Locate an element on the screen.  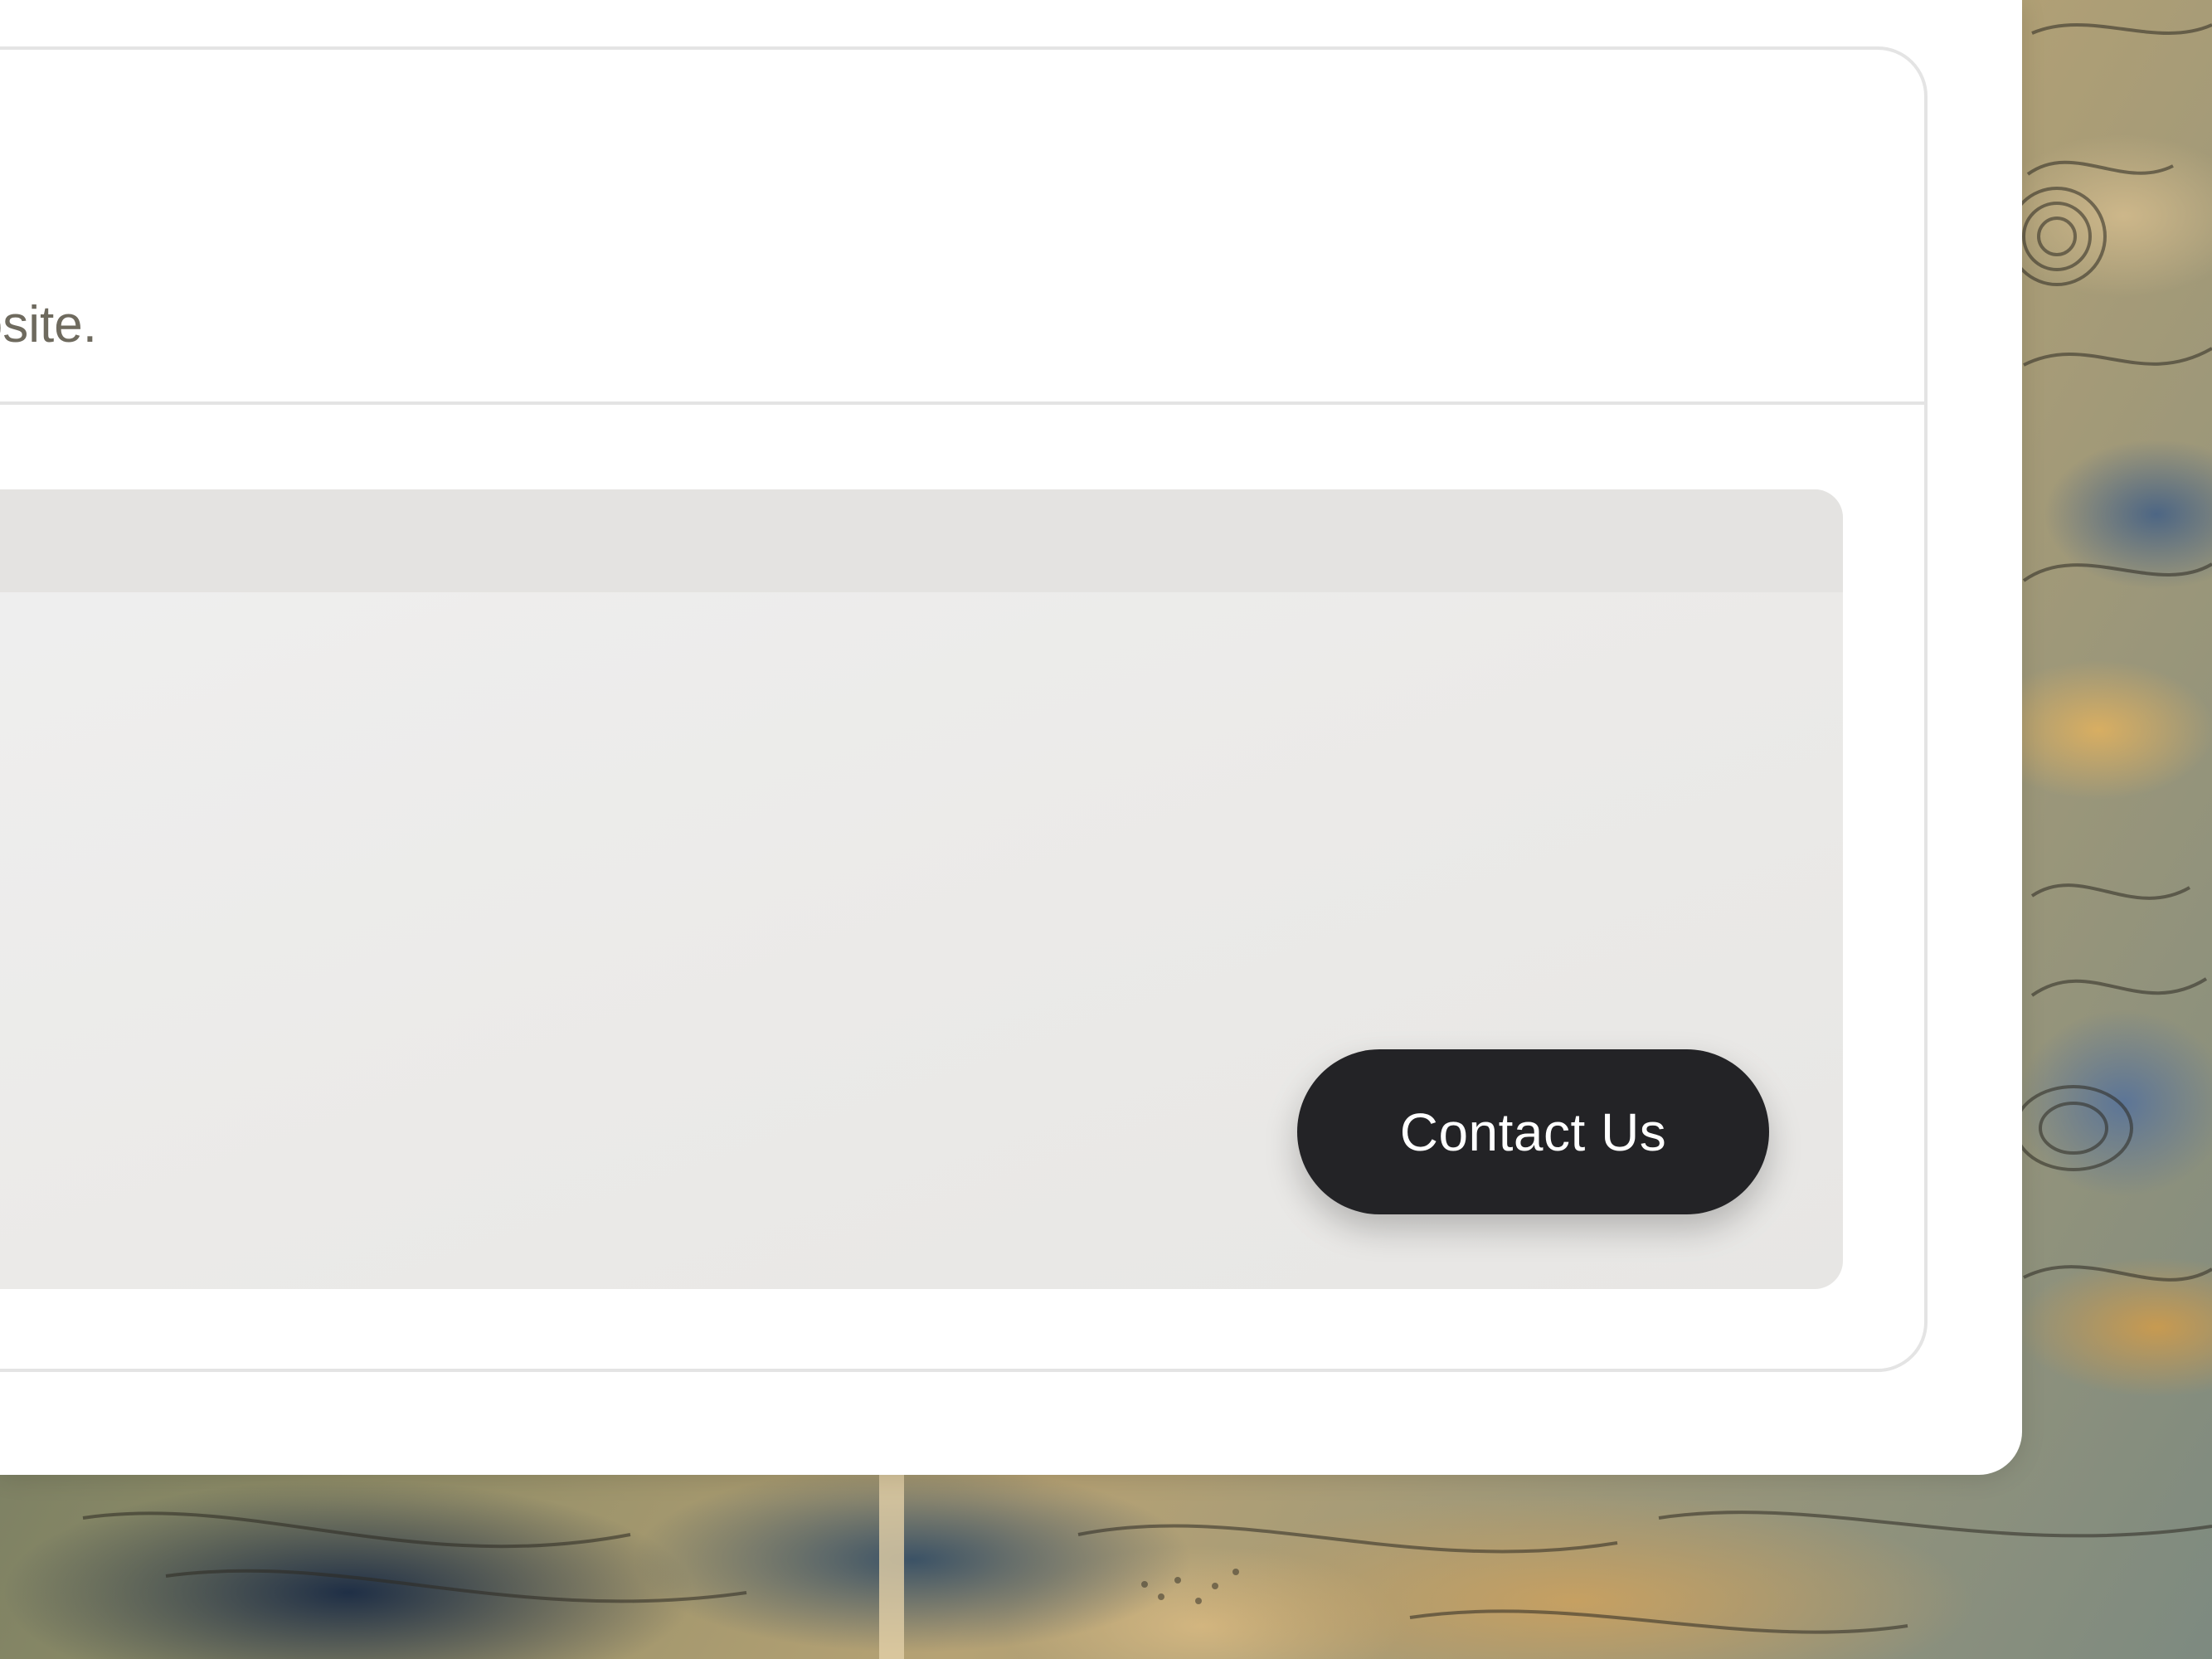
card-description: osite. is located at coordinates (48, 324).